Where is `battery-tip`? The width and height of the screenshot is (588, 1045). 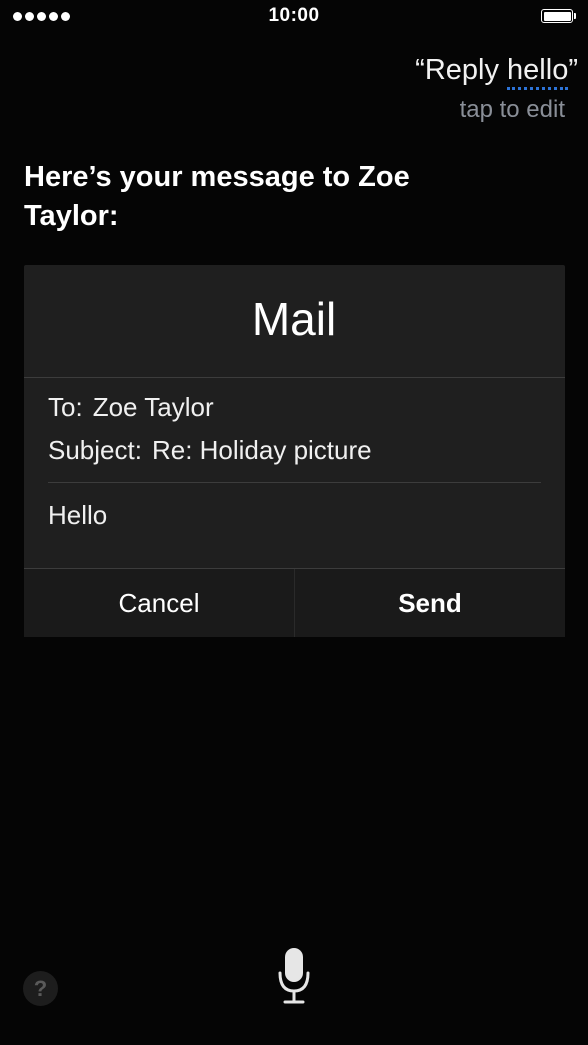
battery-tip is located at coordinates (575, 16).